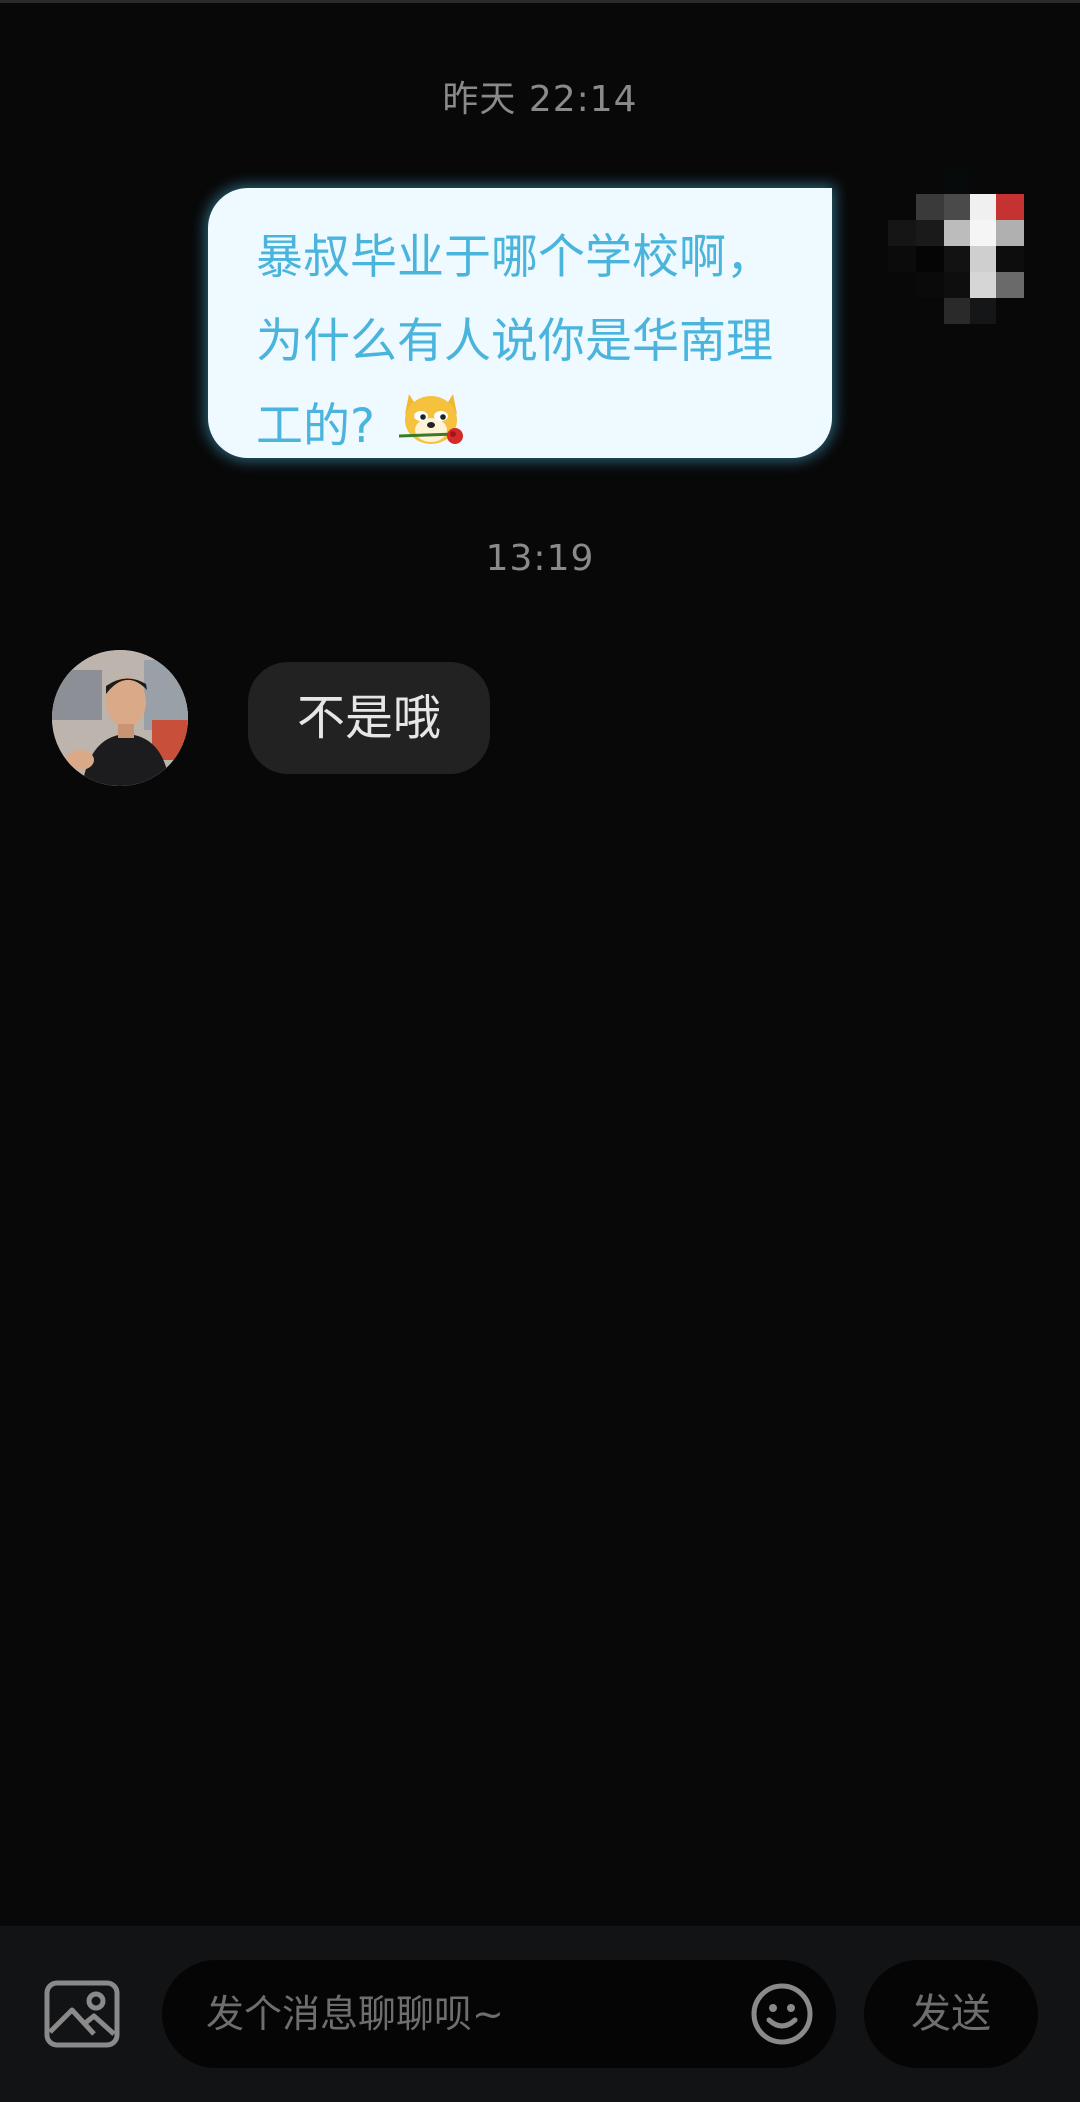 The image size is (1080, 2102). I want to click on message-input-placeholder: 发个消息聊聊呗~, so click(355, 2014).